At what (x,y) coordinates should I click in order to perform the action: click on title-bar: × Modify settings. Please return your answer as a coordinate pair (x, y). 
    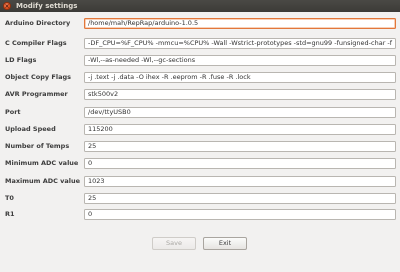
    Looking at the image, I should click on (200, 6).